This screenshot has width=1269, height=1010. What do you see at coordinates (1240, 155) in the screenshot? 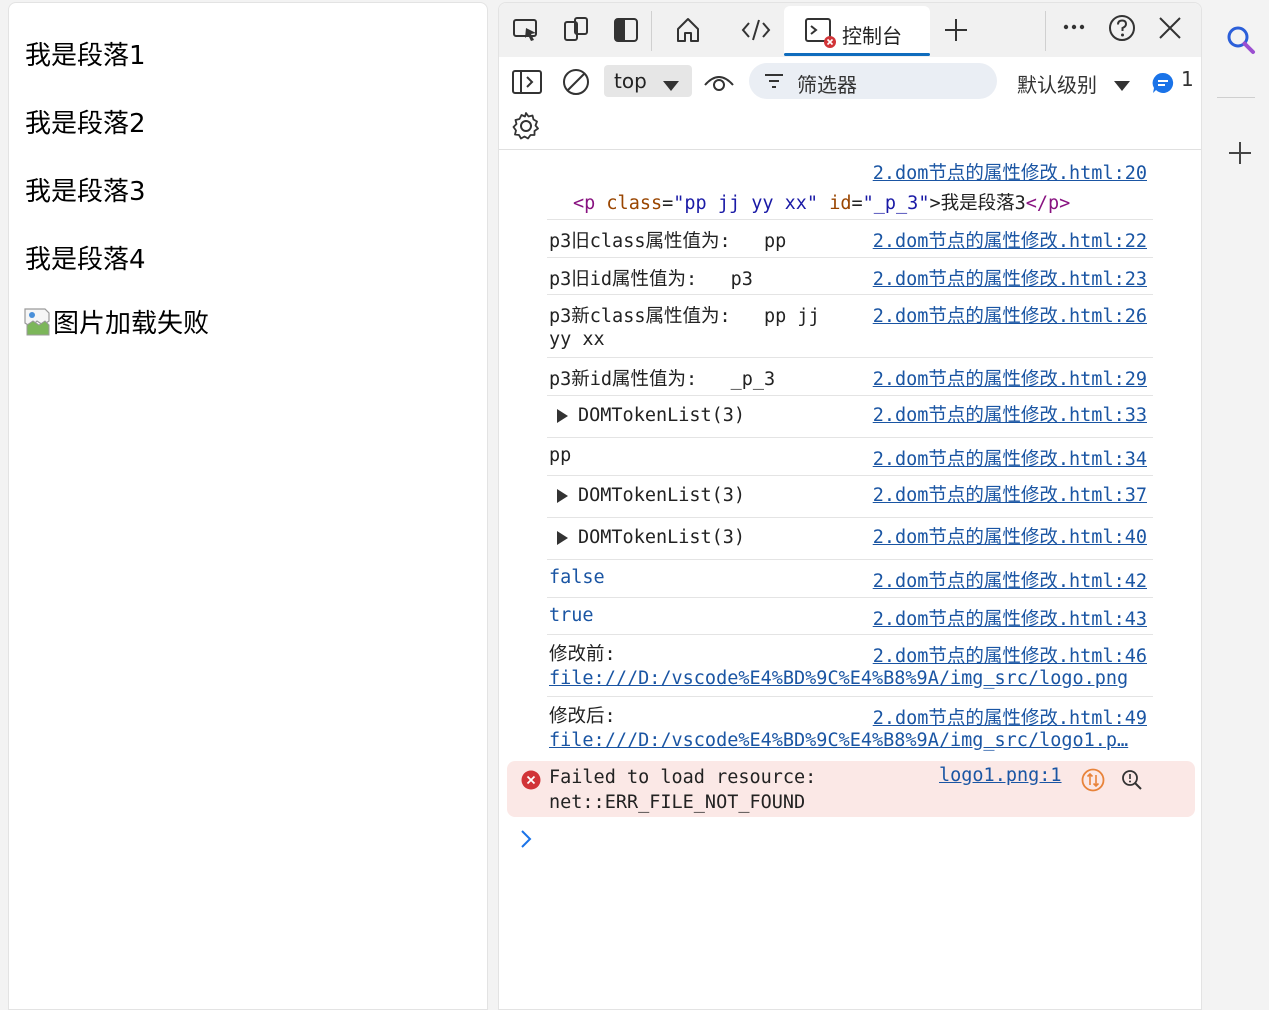
I see `add-icon` at bounding box center [1240, 155].